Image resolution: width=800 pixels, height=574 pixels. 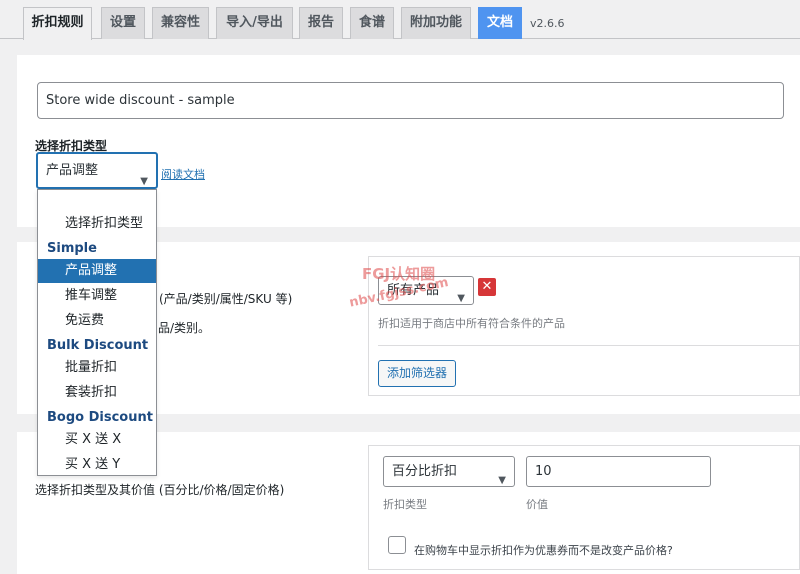 What do you see at coordinates (79, 259) in the screenshot?
I see `dropdown-group-label: Simple Discount` at bounding box center [79, 259].